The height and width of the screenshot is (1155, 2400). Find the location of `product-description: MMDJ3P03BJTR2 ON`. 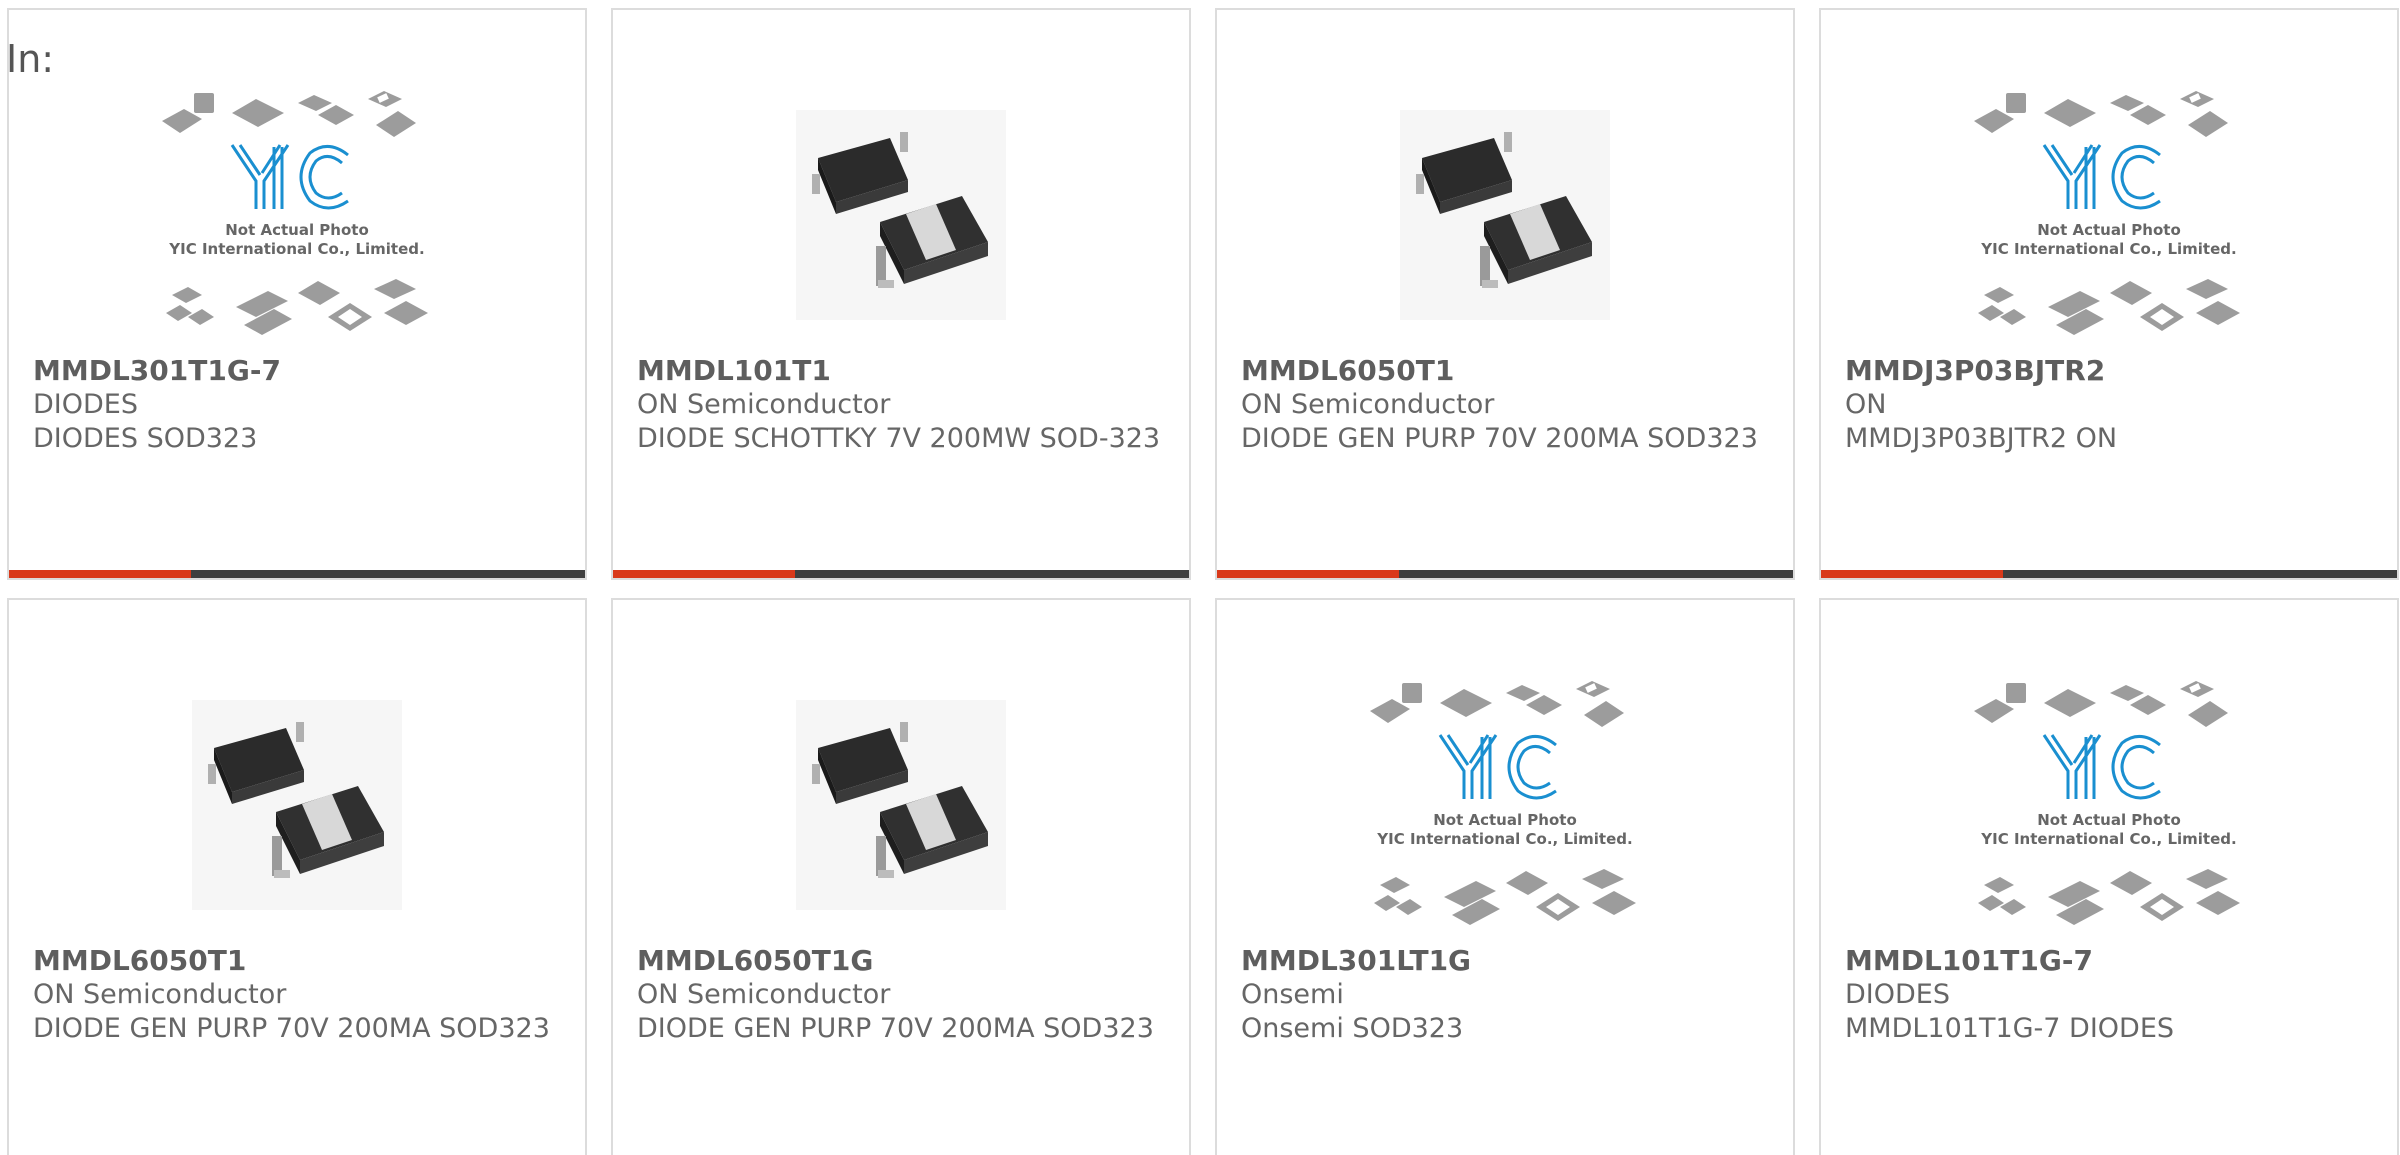

product-description: MMDJ3P03BJTR2 ON is located at coordinates (1981, 438).